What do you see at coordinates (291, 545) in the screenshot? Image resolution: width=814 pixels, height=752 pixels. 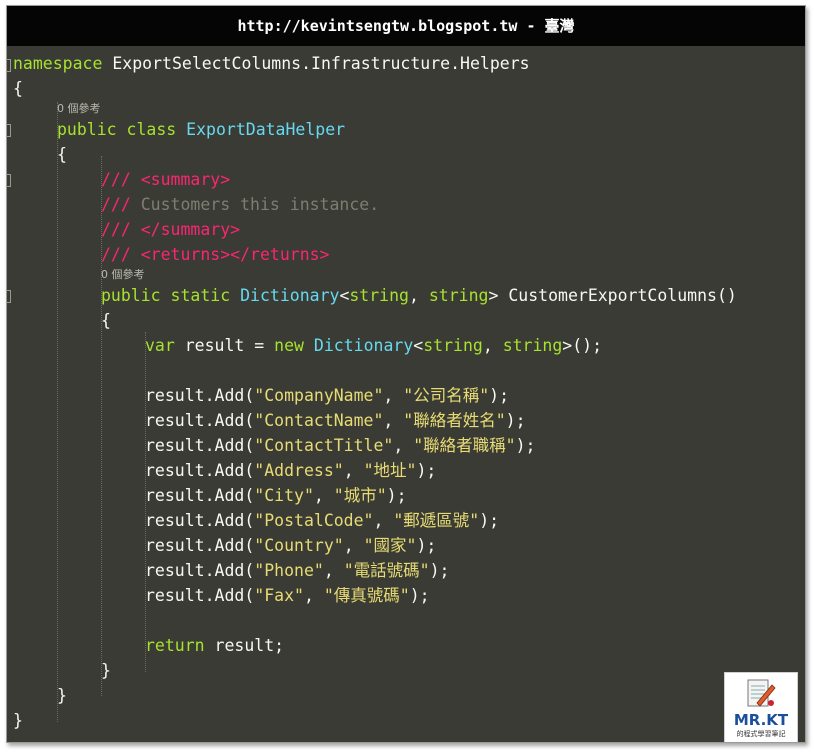 I see `code-line-add-column: result.Add("Country", "國家");` at bounding box center [291, 545].